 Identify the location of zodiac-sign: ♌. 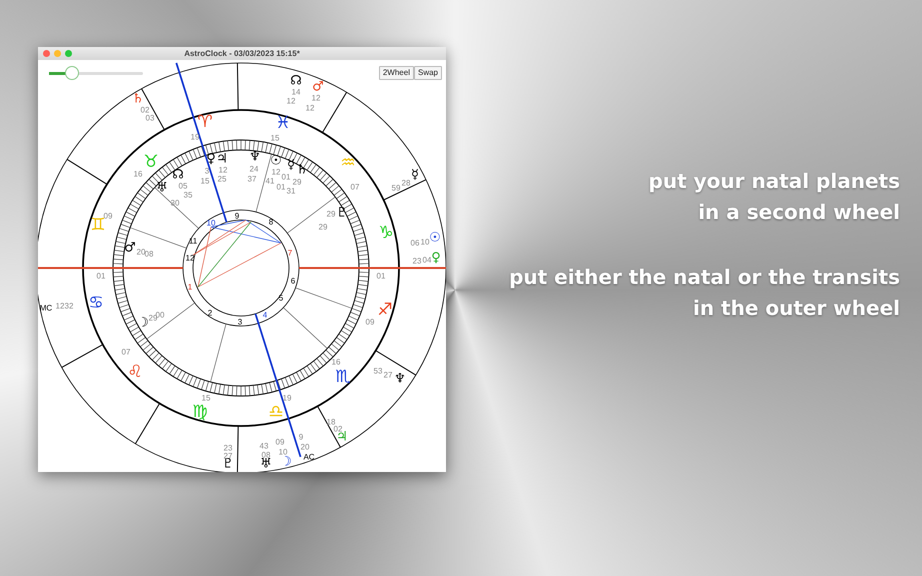
(135, 372).